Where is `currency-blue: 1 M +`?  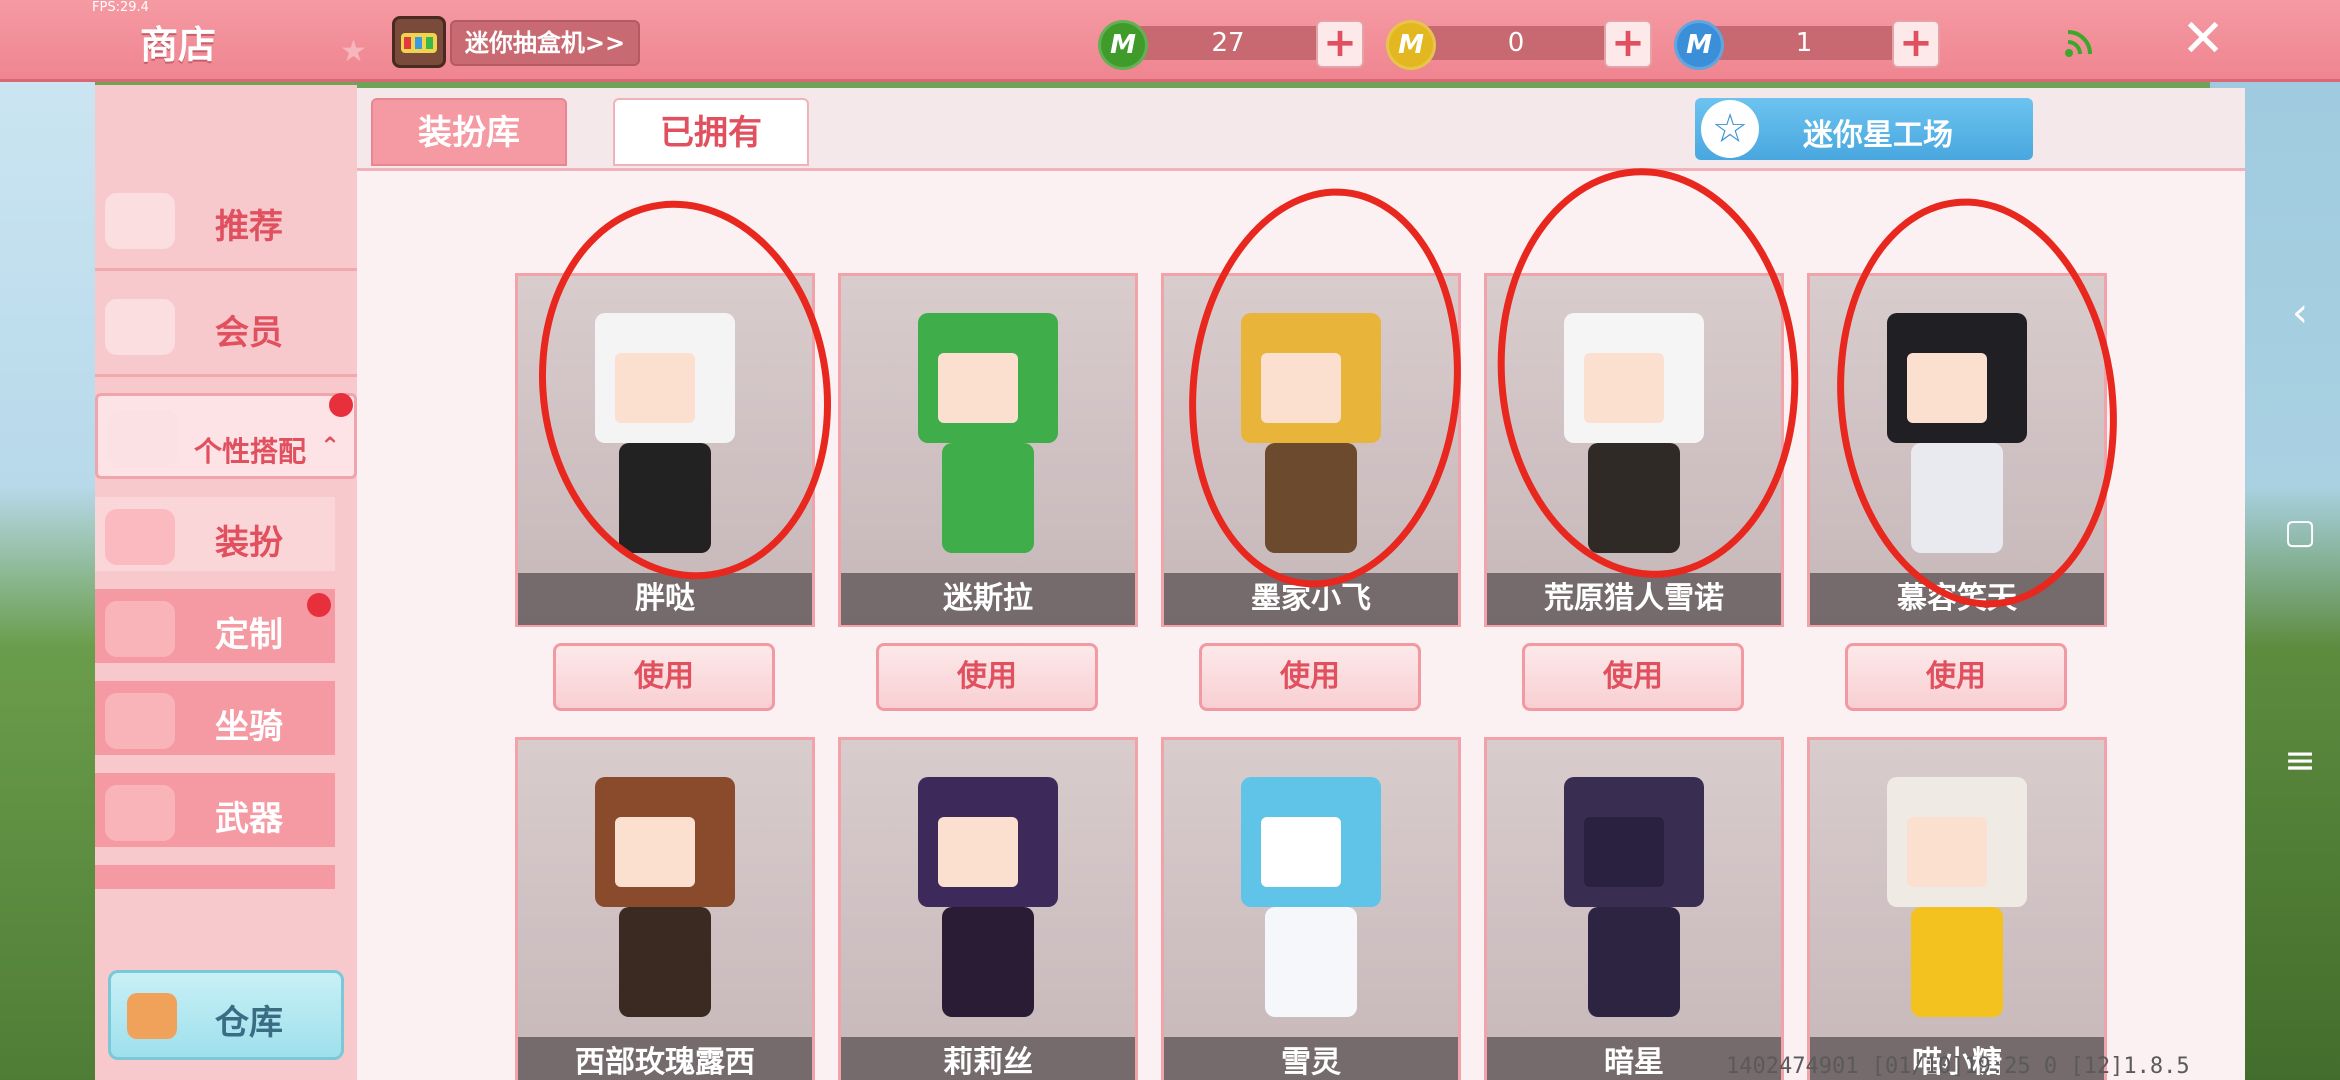 currency-blue: 1 M + is located at coordinates (1807, 45).